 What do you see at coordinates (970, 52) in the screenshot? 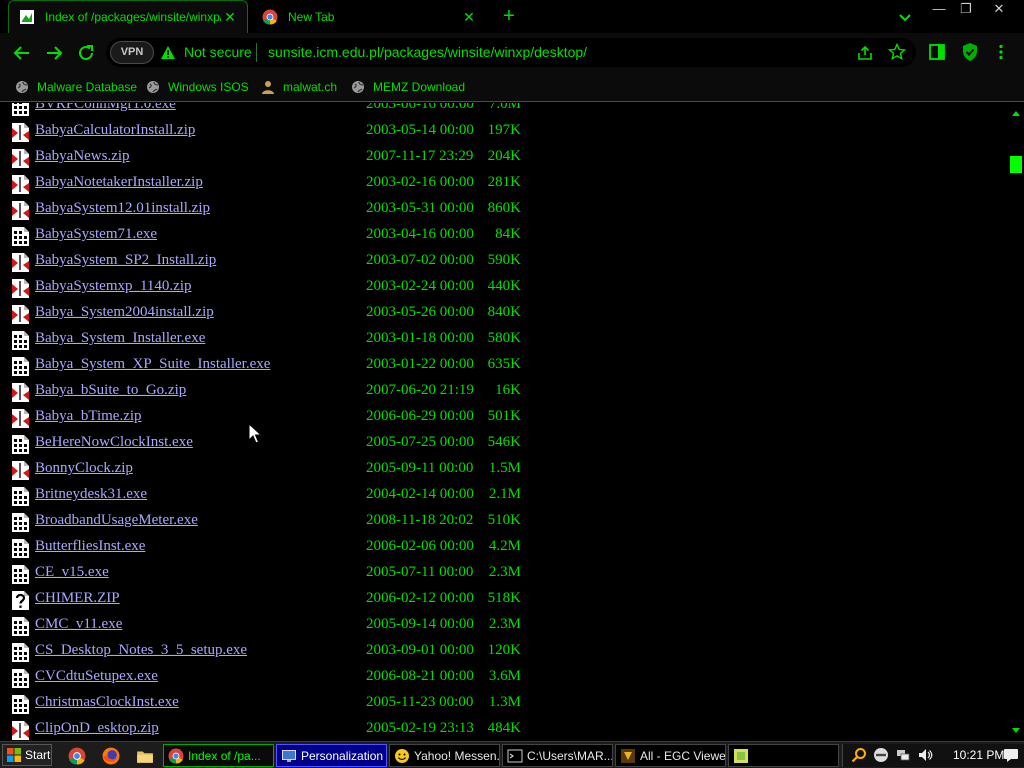
I see `shield-extension-icon` at bounding box center [970, 52].